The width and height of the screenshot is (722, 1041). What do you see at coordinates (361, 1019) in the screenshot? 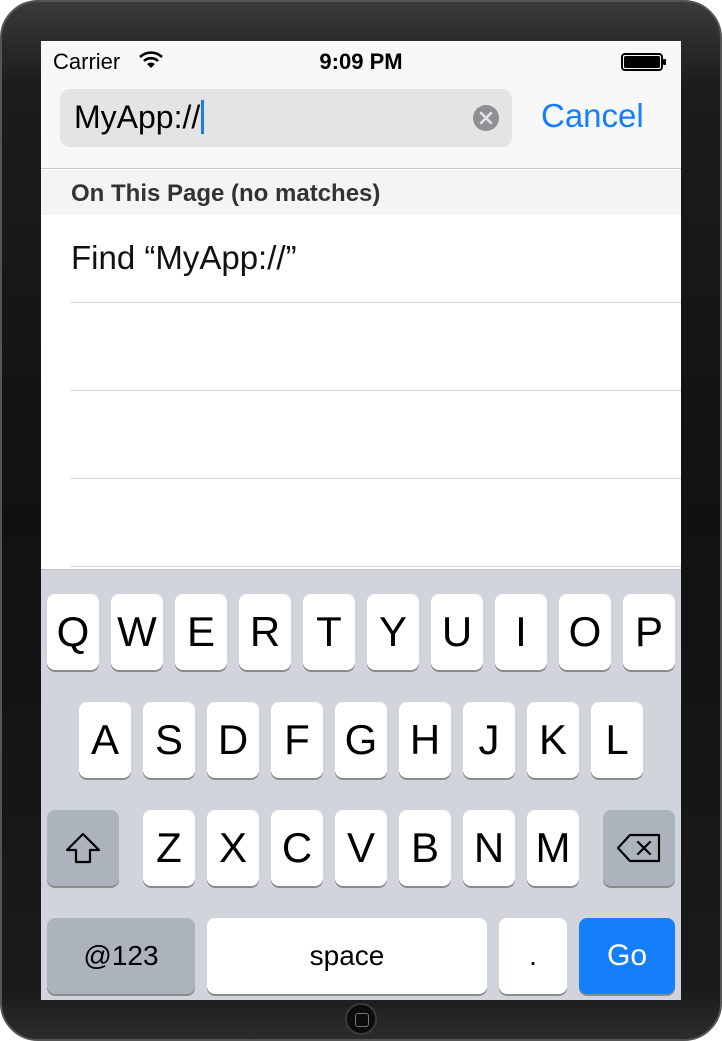
I see `home-button` at bounding box center [361, 1019].